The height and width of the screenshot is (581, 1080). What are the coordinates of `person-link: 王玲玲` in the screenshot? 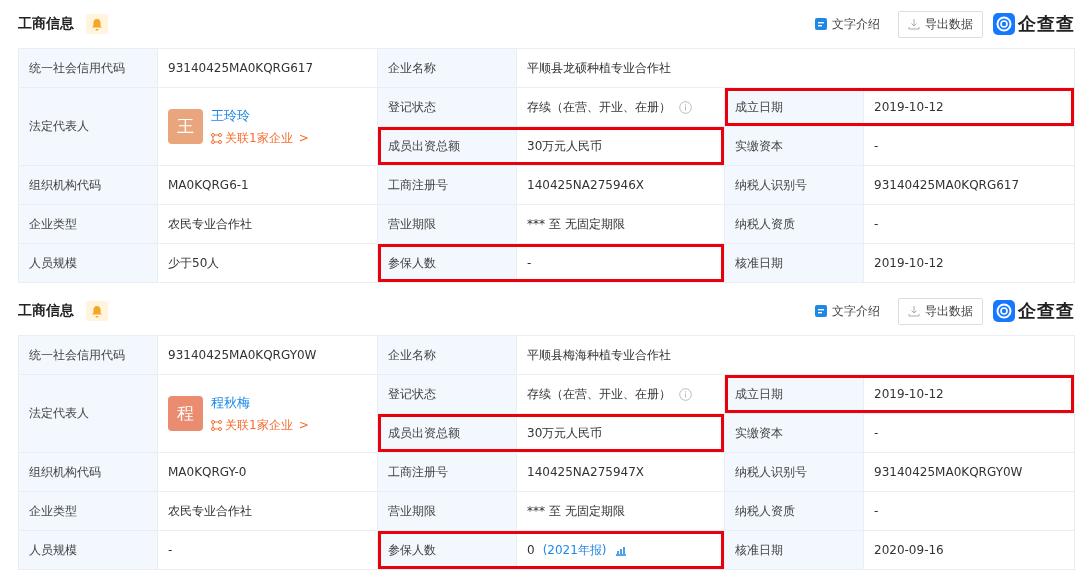 It's located at (260, 115).